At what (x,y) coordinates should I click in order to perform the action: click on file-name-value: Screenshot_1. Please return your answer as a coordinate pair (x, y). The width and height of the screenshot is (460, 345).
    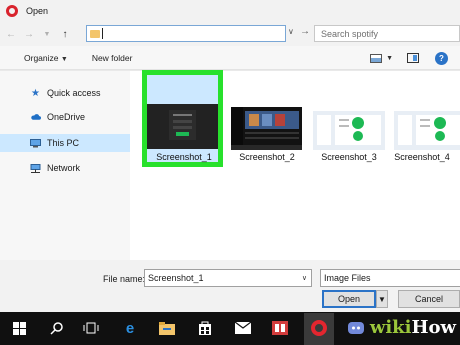
    Looking at the image, I should click on (176, 278).